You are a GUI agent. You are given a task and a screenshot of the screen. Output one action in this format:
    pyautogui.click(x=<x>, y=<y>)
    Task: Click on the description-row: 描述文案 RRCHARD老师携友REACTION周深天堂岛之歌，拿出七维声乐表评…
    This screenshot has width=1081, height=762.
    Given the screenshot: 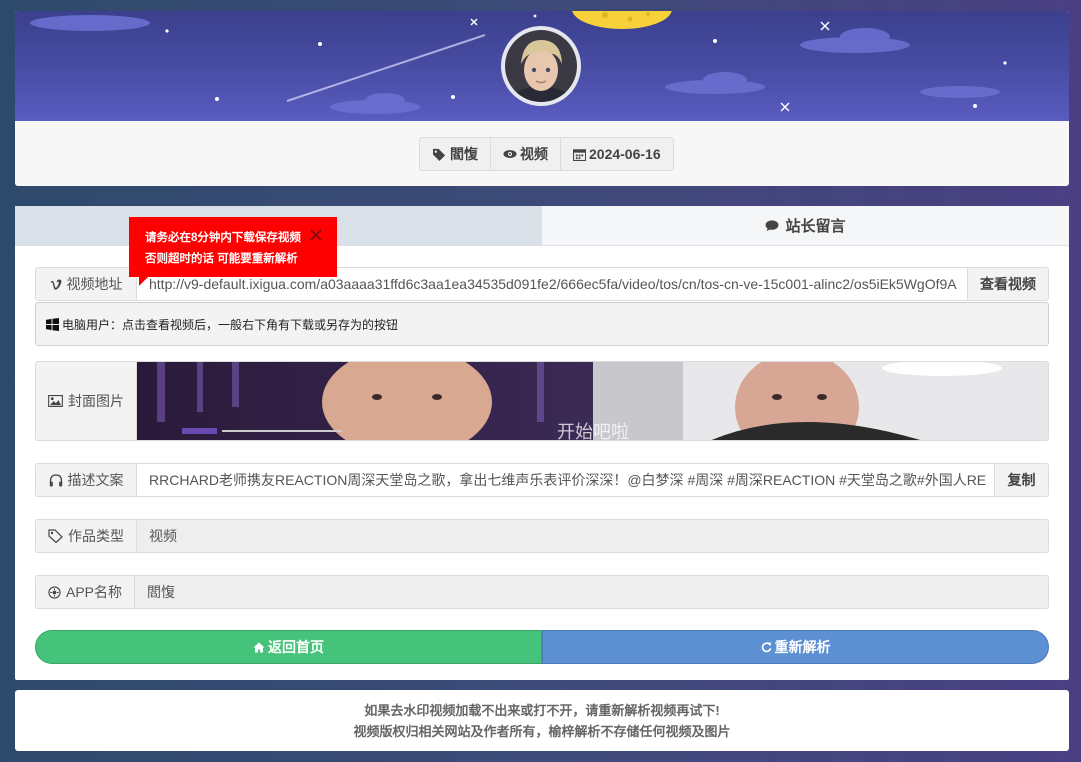 What is the action you would take?
    pyautogui.click(x=542, y=480)
    